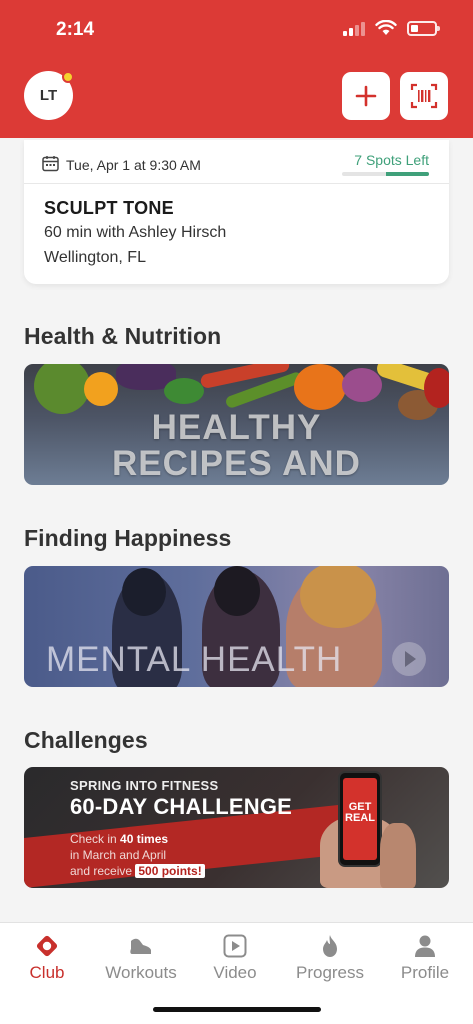 Image resolution: width=473 pixels, height=1024 pixels. What do you see at coordinates (423, 28) in the screenshot?
I see `battery-icon` at bounding box center [423, 28].